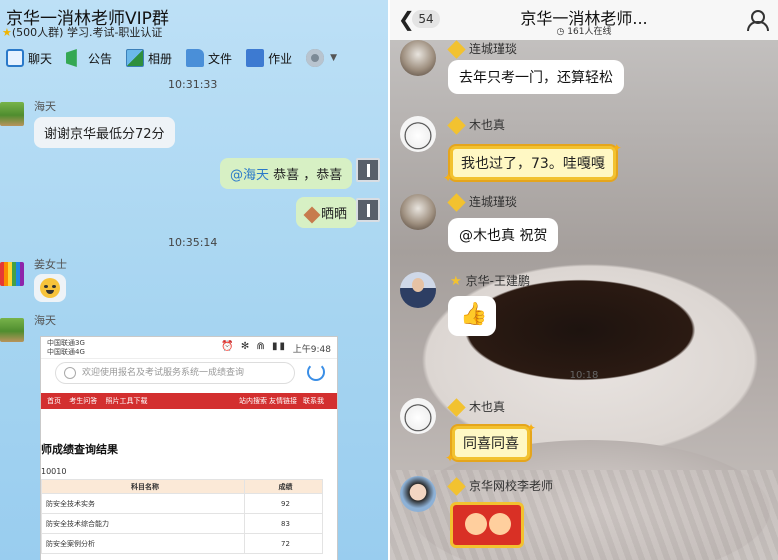 The image size is (778, 560). What do you see at coordinates (757, 20) in the screenshot?
I see `group-profile-icon` at bounding box center [757, 20].